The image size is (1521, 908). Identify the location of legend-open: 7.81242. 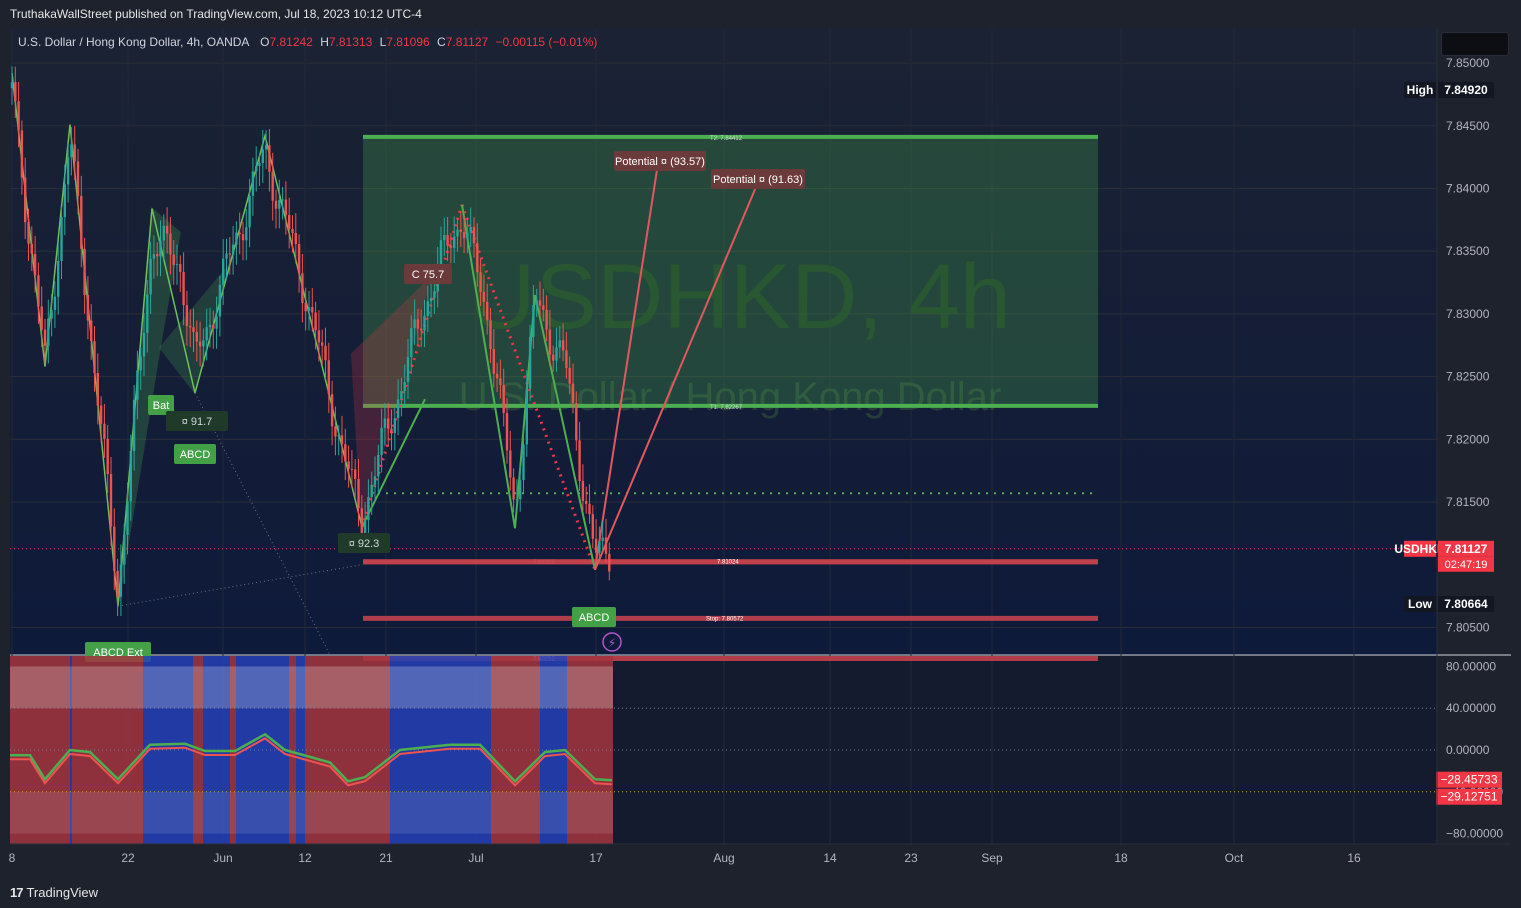
(291, 42).